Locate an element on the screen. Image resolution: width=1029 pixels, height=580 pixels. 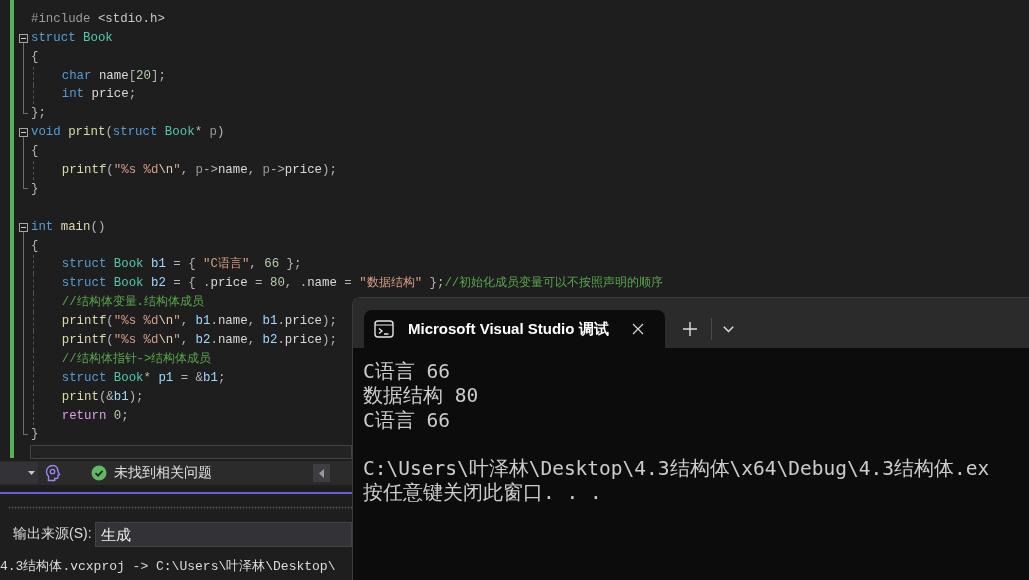
console-line: C:\Users\叶泽林\Desktop\4.3结构体\x64\Debug\4.3结构体.ex is located at coordinates (676, 469).